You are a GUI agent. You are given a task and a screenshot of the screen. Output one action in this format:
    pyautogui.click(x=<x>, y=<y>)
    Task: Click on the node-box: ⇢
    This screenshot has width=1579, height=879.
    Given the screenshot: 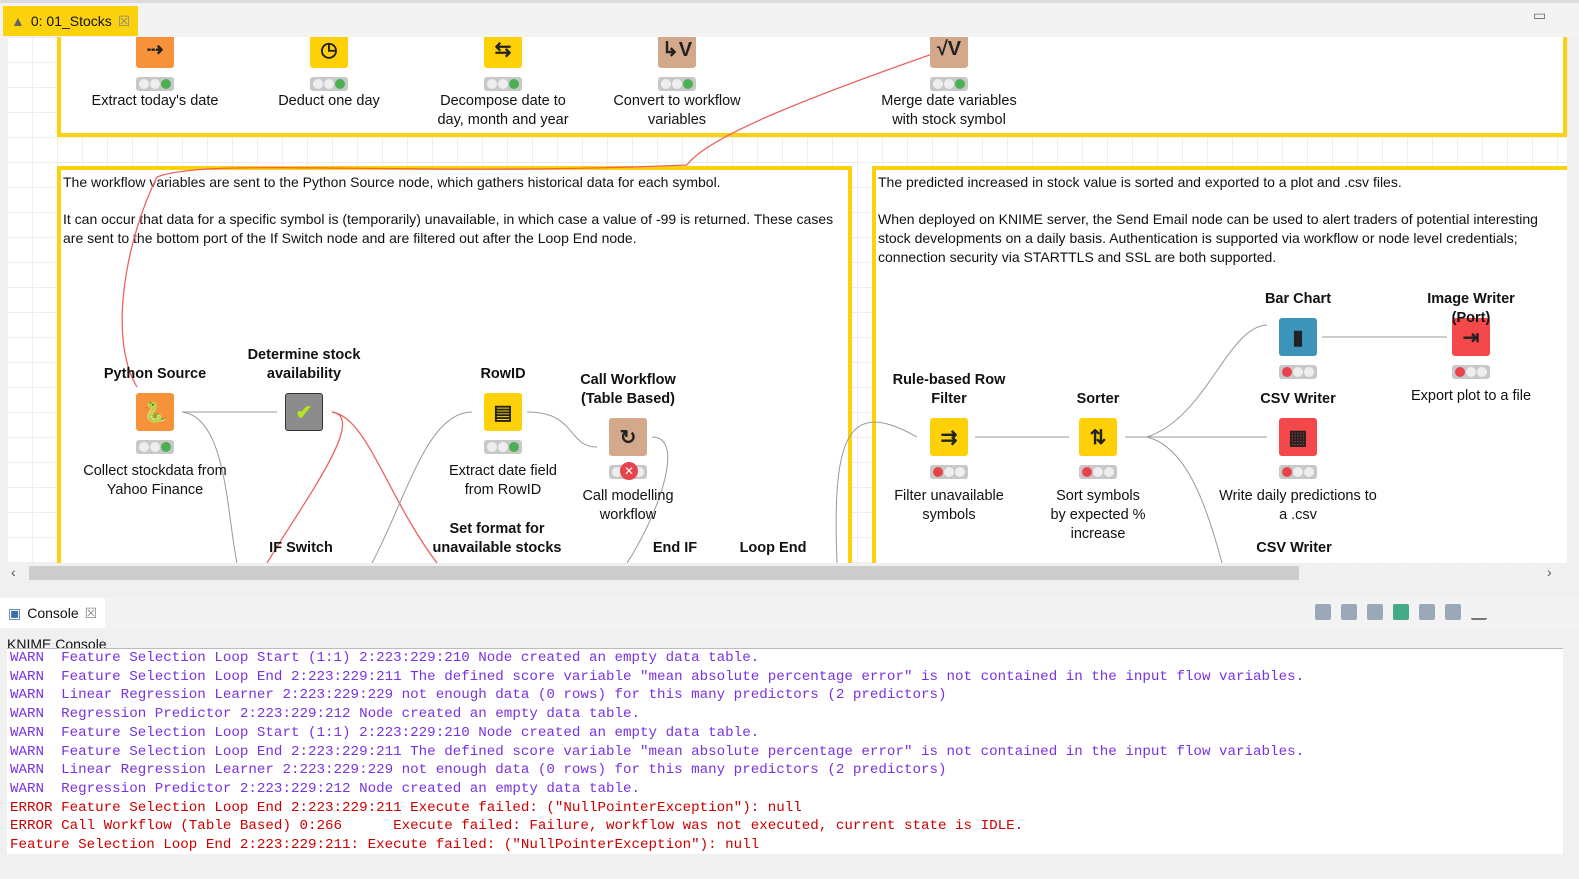 What is the action you would take?
    pyautogui.click(x=155, y=52)
    